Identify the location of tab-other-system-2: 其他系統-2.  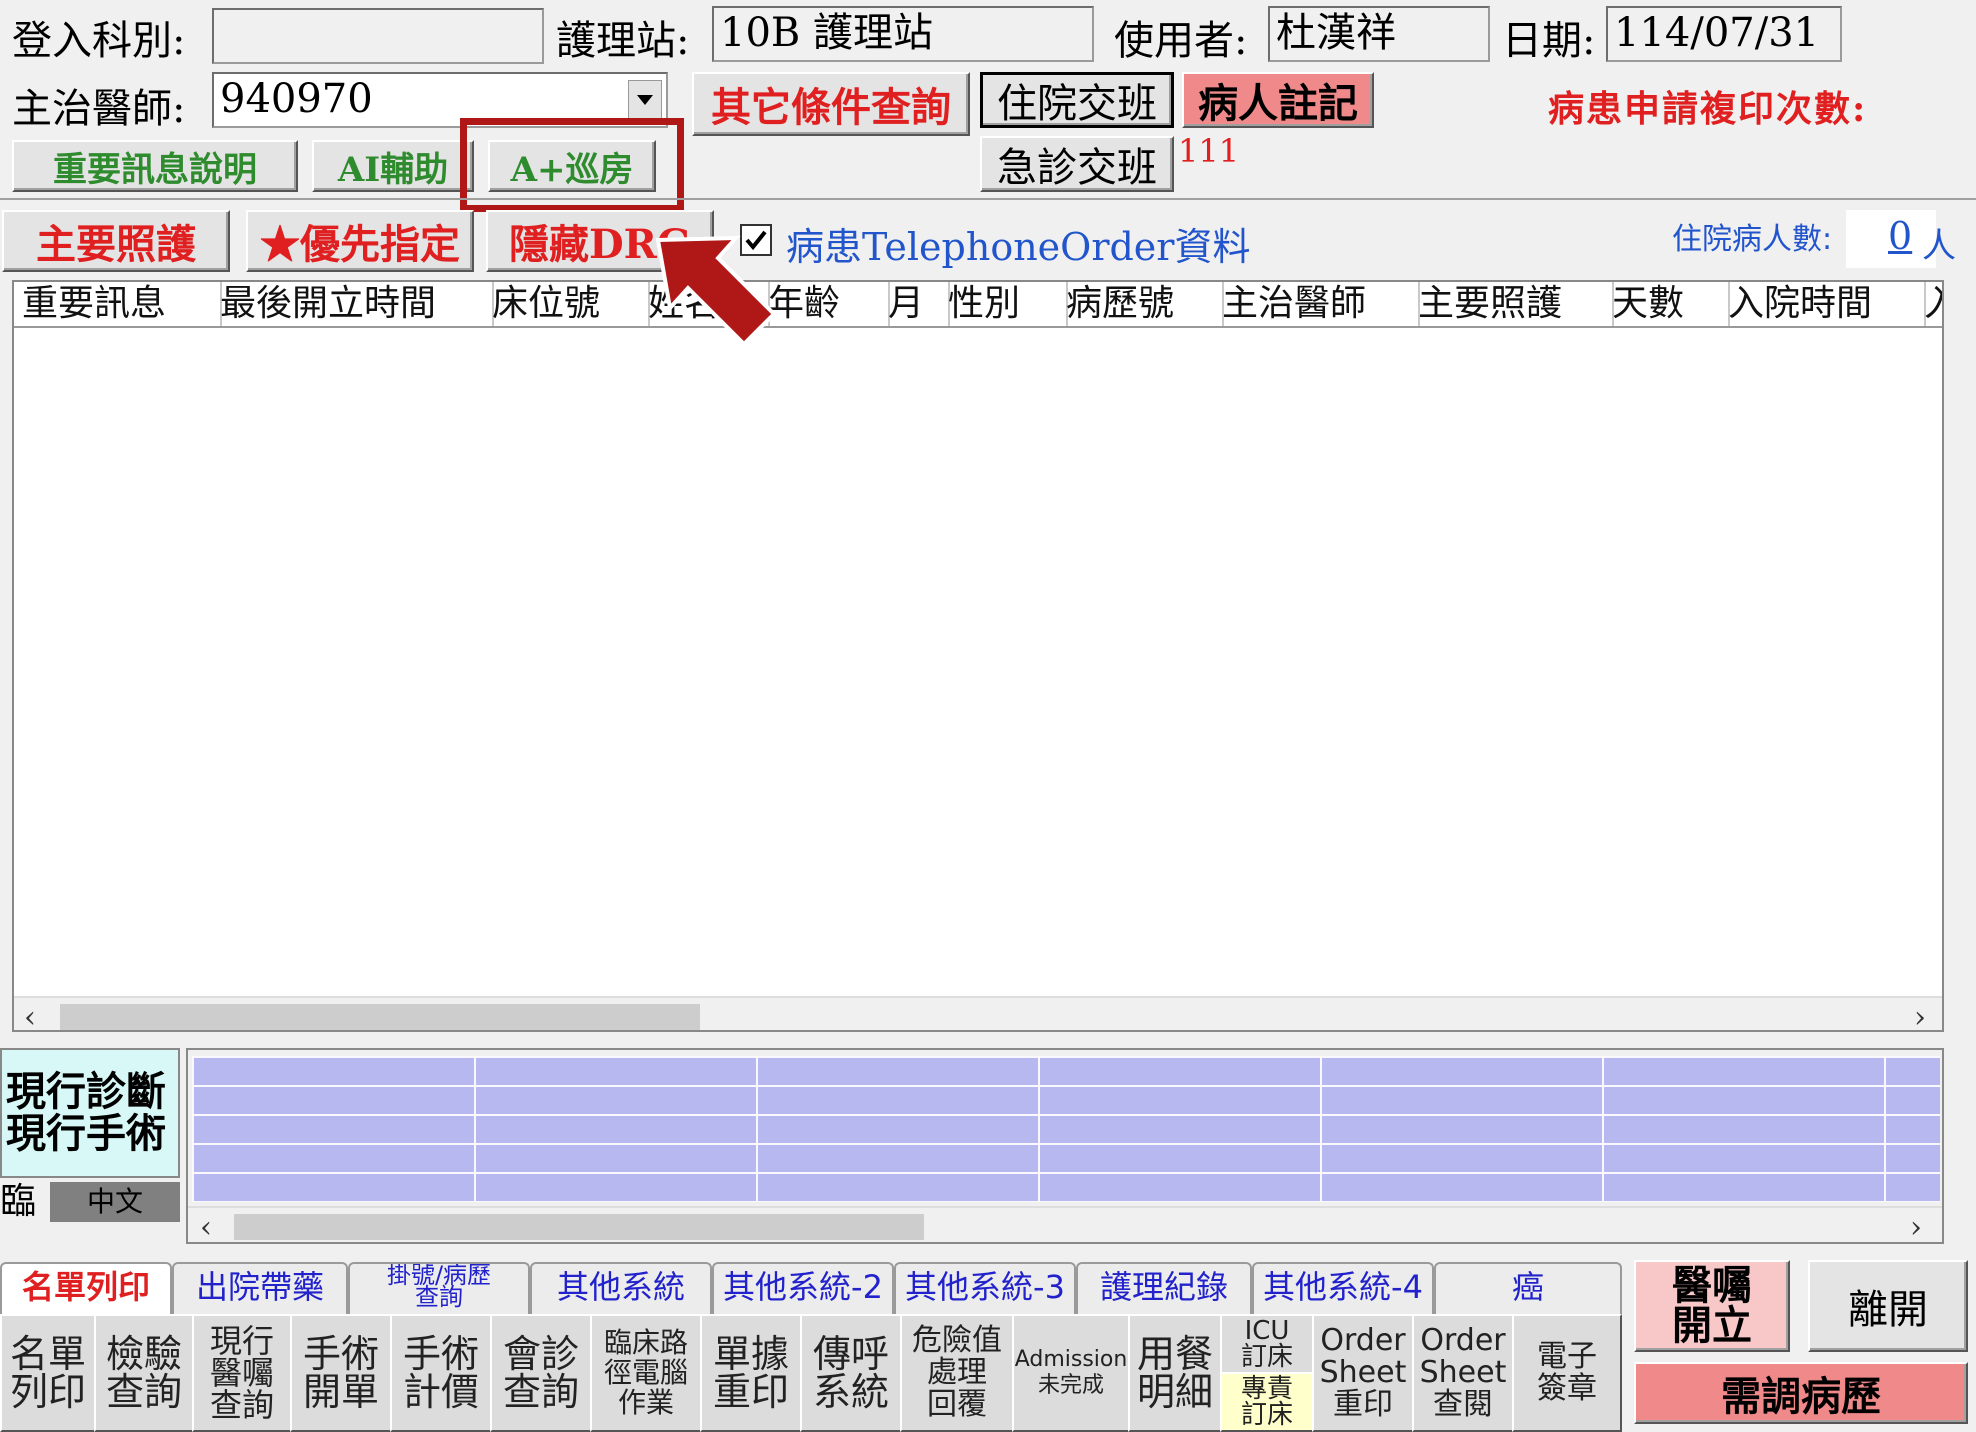
(803, 1288).